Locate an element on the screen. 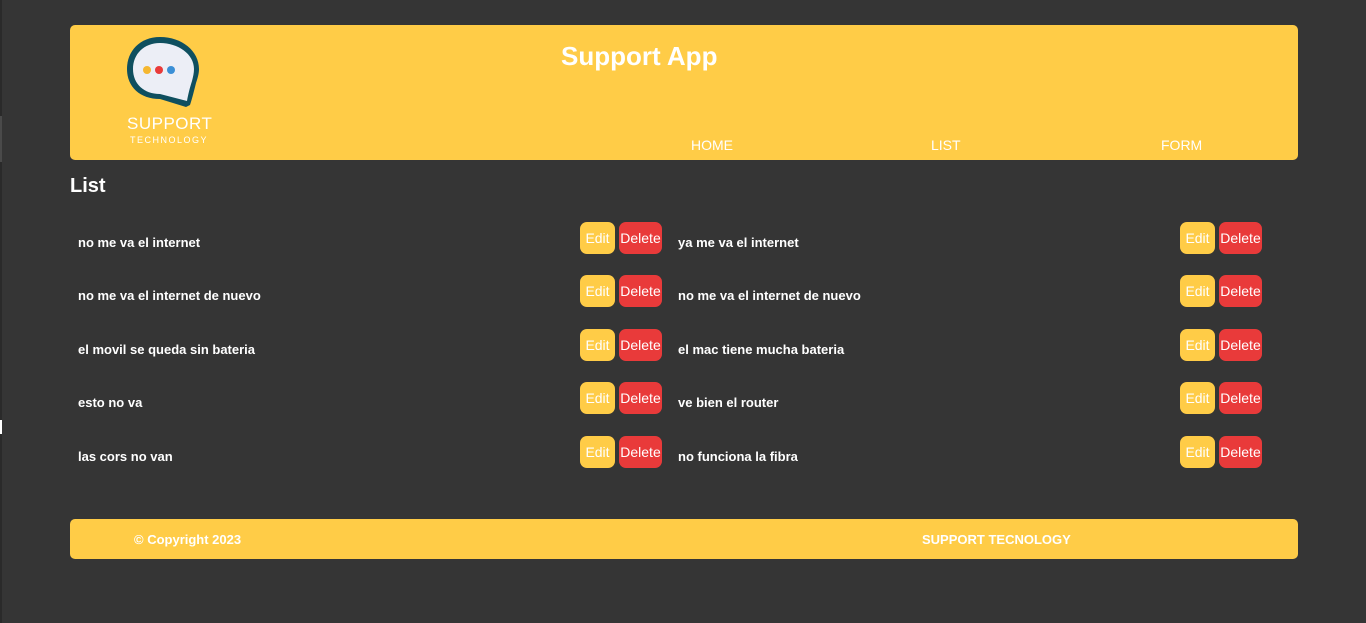 The height and width of the screenshot is (623, 1366). app-title: Support App is located at coordinates (639, 56).